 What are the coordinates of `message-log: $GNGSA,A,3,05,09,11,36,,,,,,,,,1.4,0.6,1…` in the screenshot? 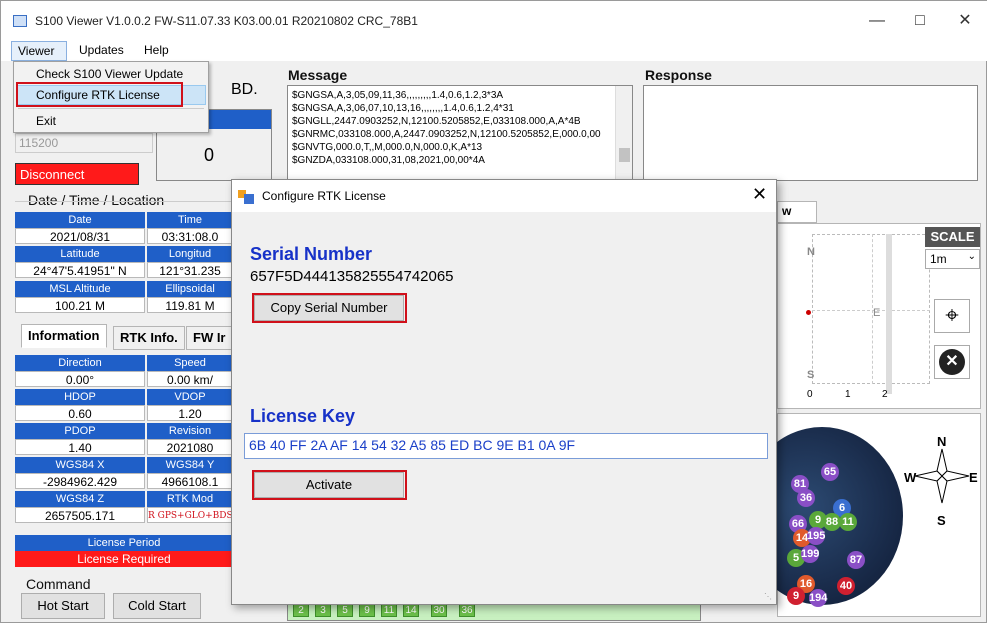 It's located at (460, 133).